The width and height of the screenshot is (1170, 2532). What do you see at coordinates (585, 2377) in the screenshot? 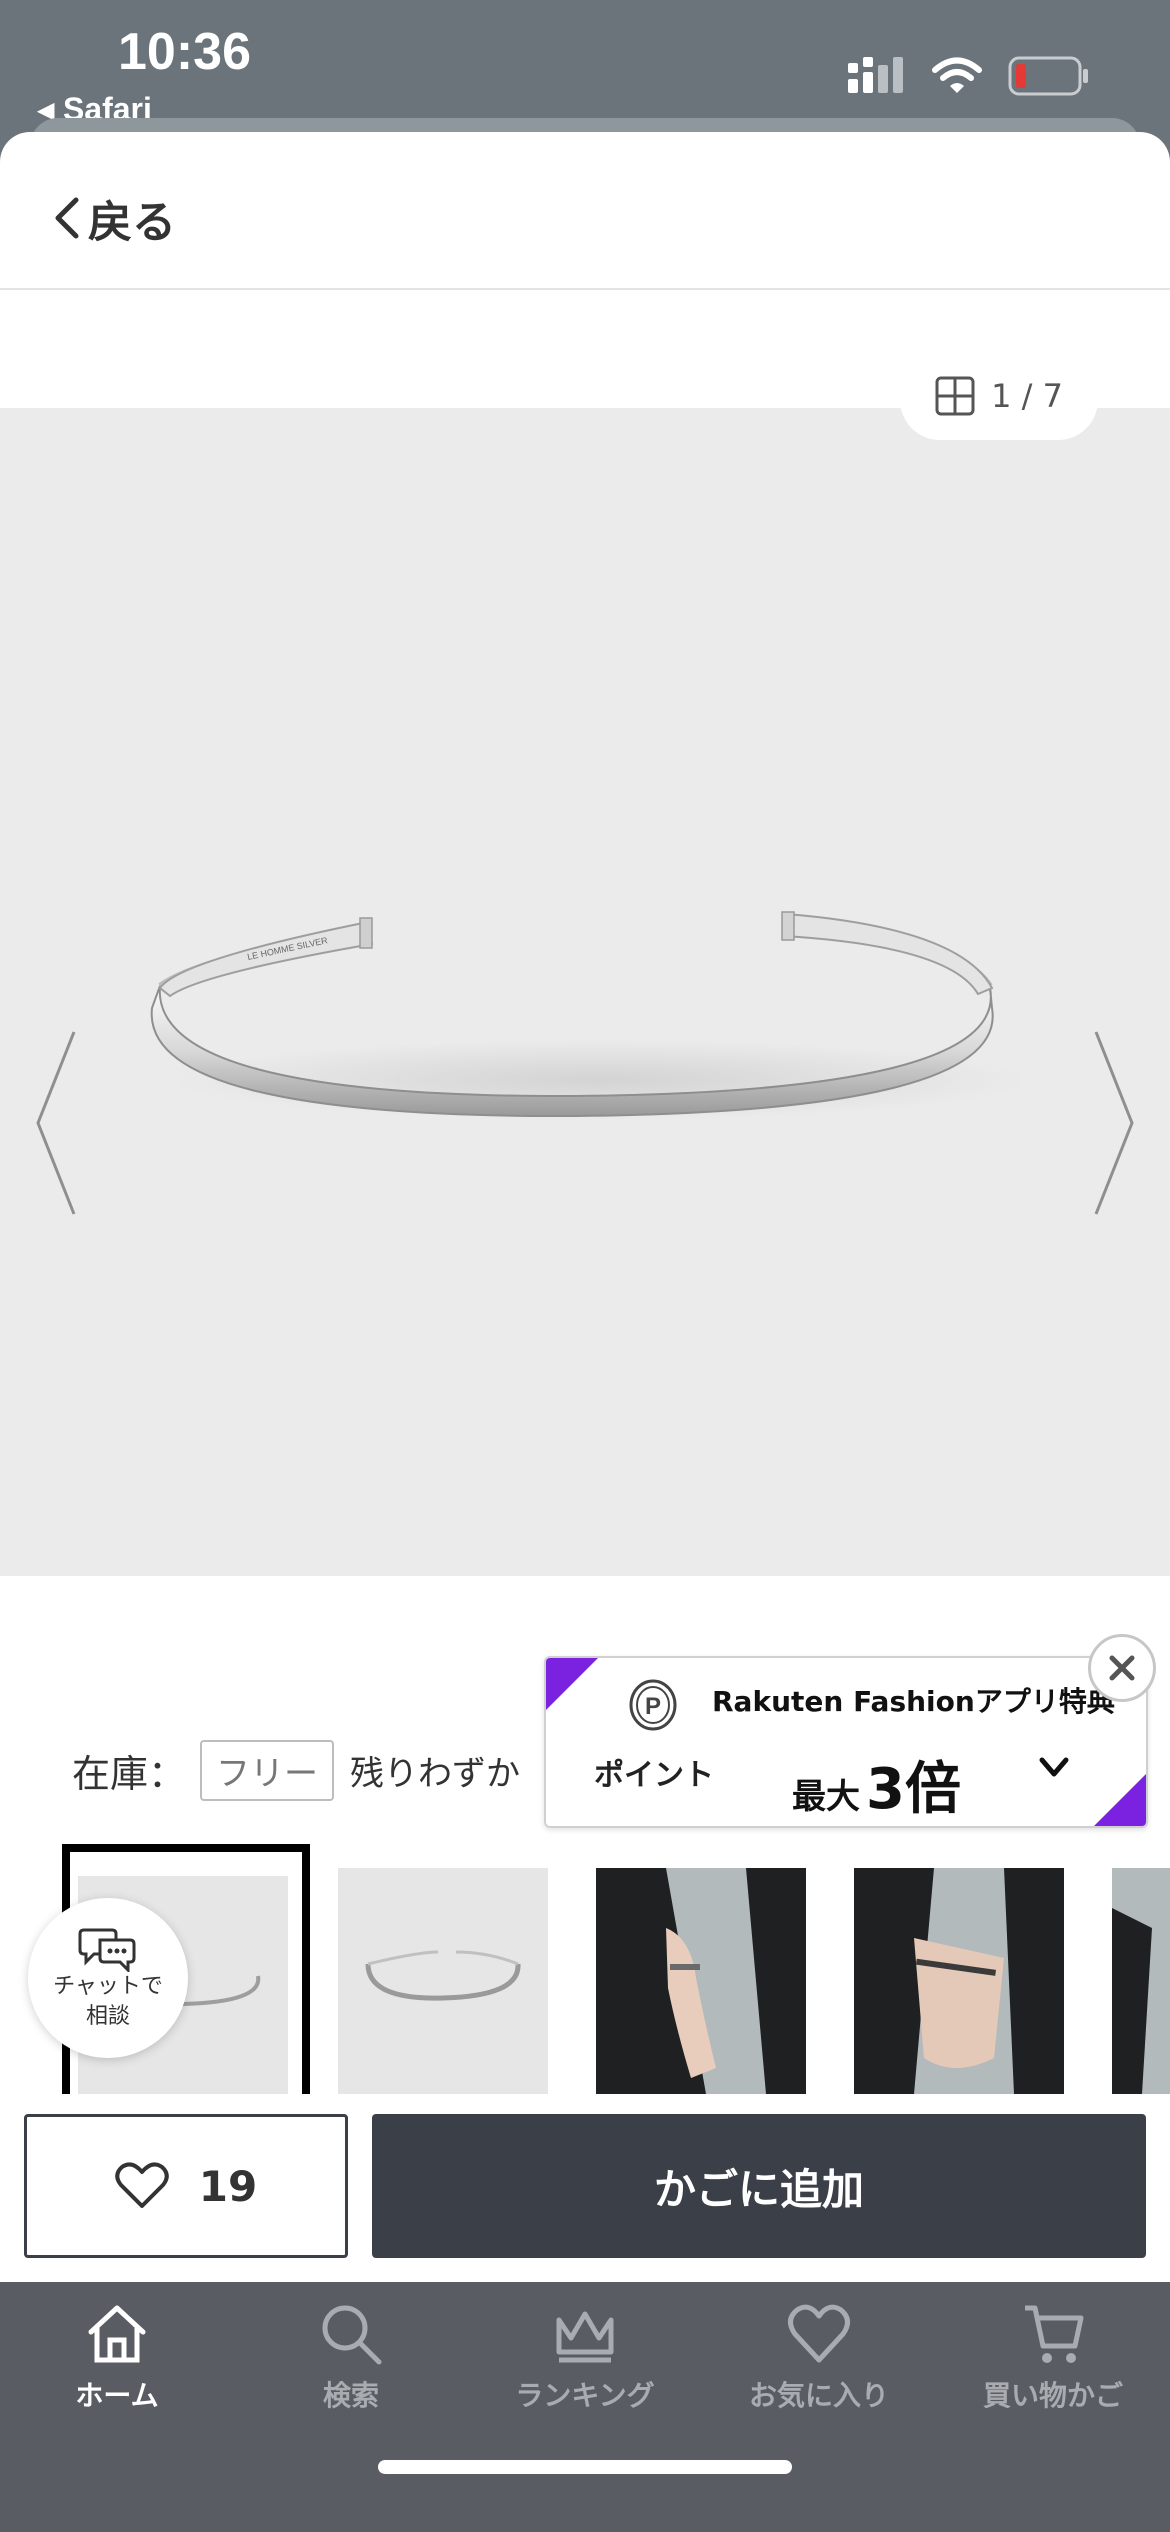
I see `tab-ranking: ランキング` at bounding box center [585, 2377].